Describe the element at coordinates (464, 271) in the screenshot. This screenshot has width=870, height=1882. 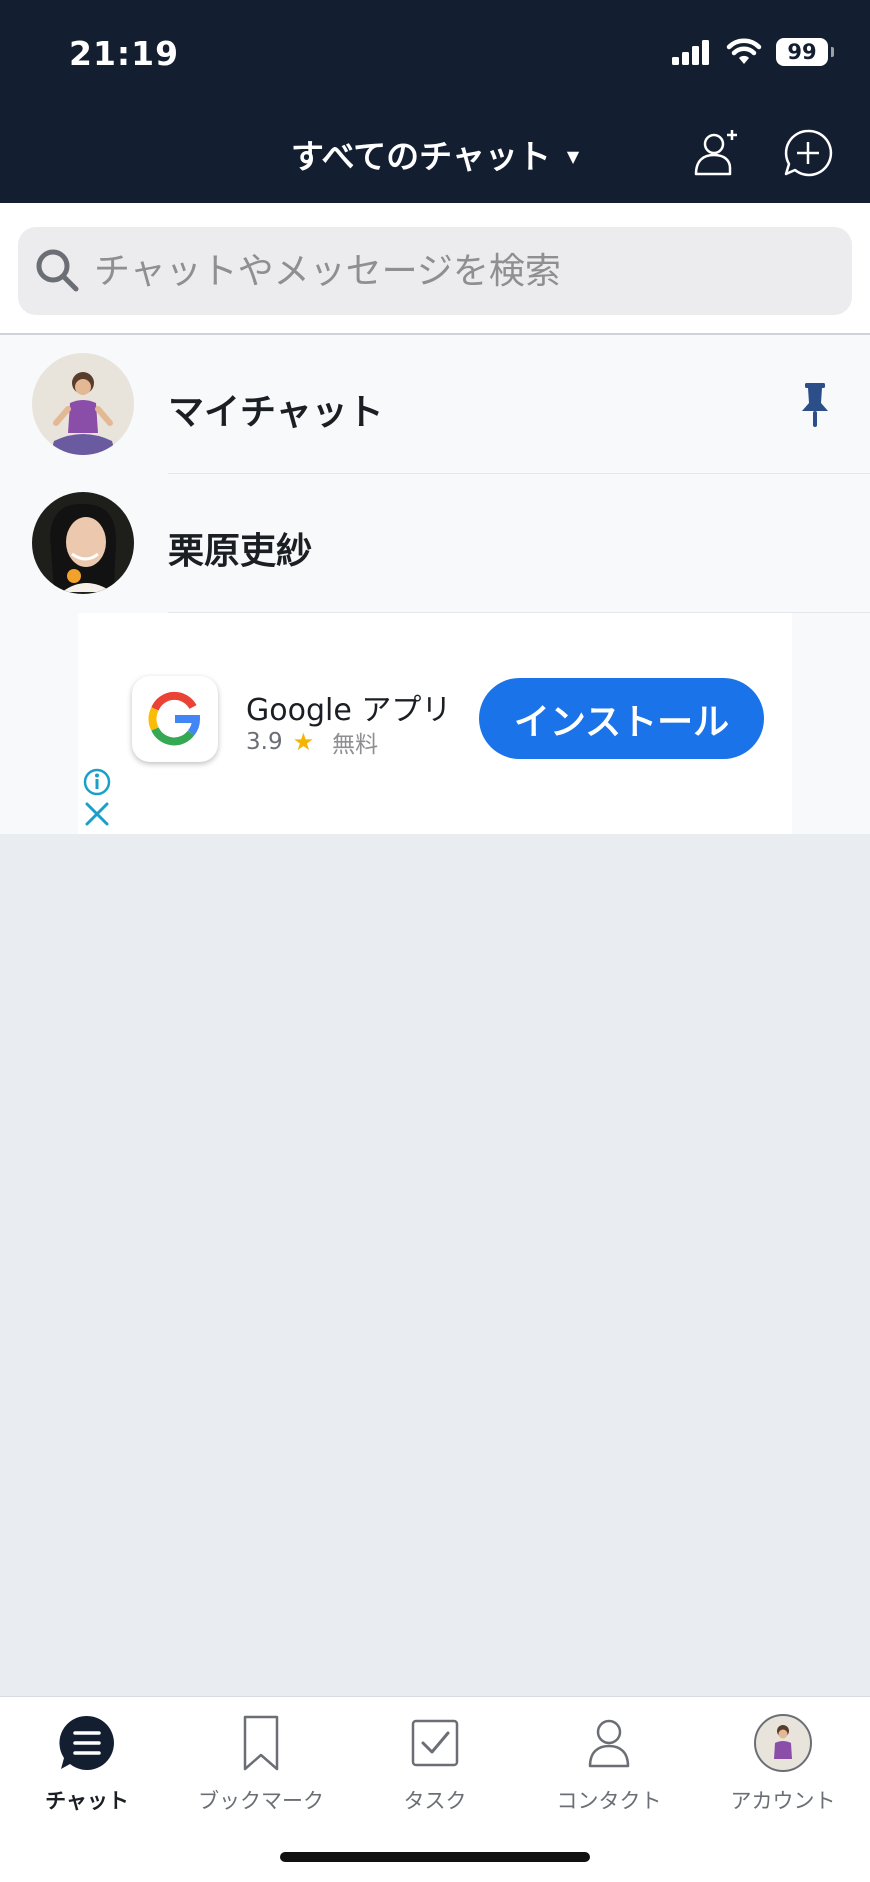
I see `search-input` at that location.